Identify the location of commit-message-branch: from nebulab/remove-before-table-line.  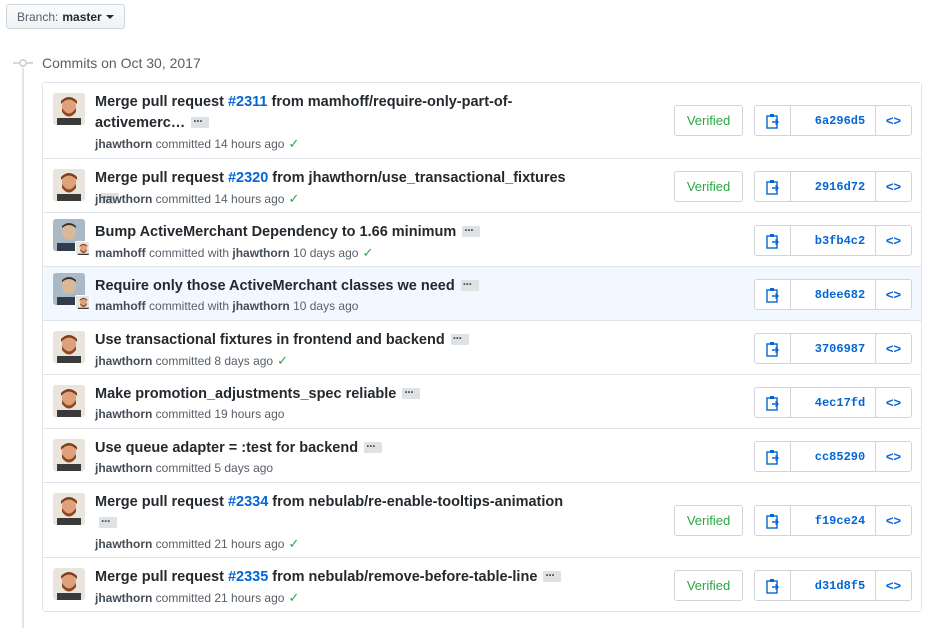
(402, 577).